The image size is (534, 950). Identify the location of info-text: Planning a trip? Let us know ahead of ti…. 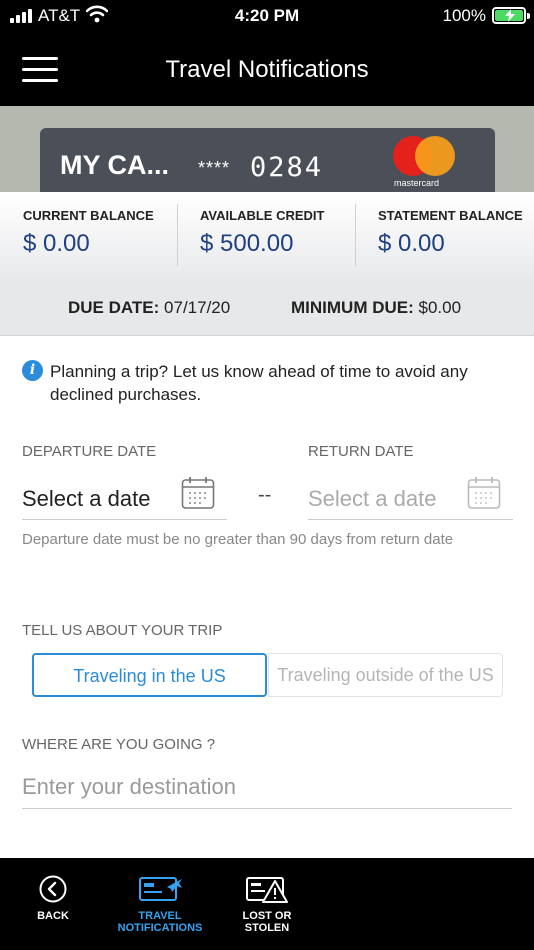
(259, 383).